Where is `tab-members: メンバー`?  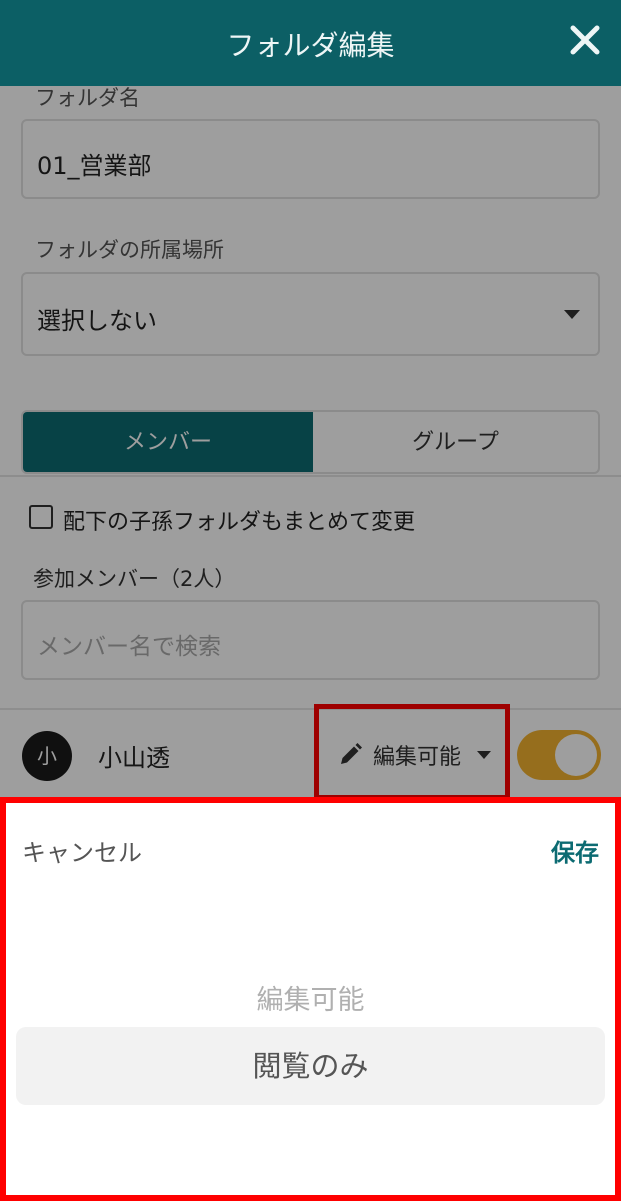
tab-members: メンバー is located at coordinates (168, 442).